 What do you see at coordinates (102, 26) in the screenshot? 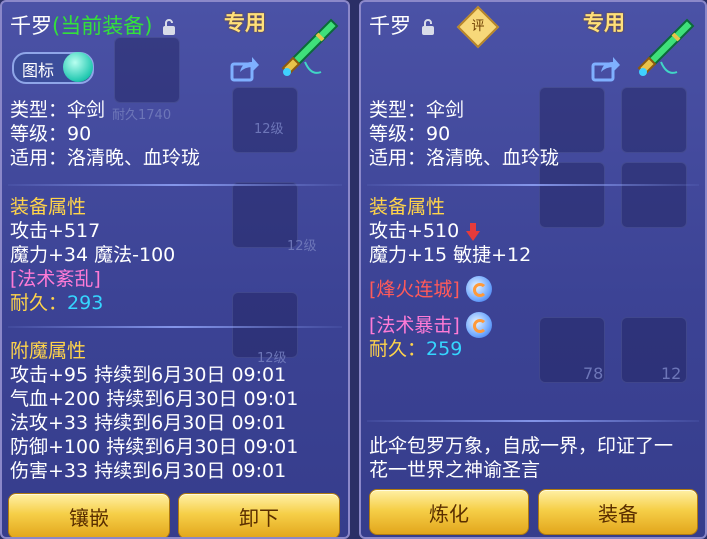
I see `equipped-status: (当前装备)` at bounding box center [102, 26].